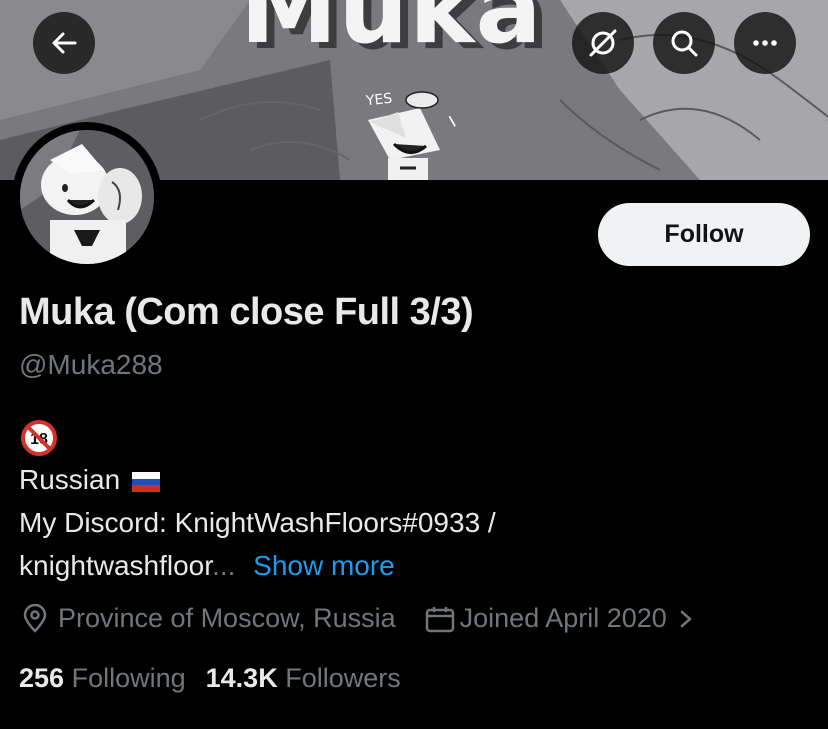  What do you see at coordinates (563, 618) in the screenshot?
I see `joined-text: Joined April 2020` at bounding box center [563, 618].